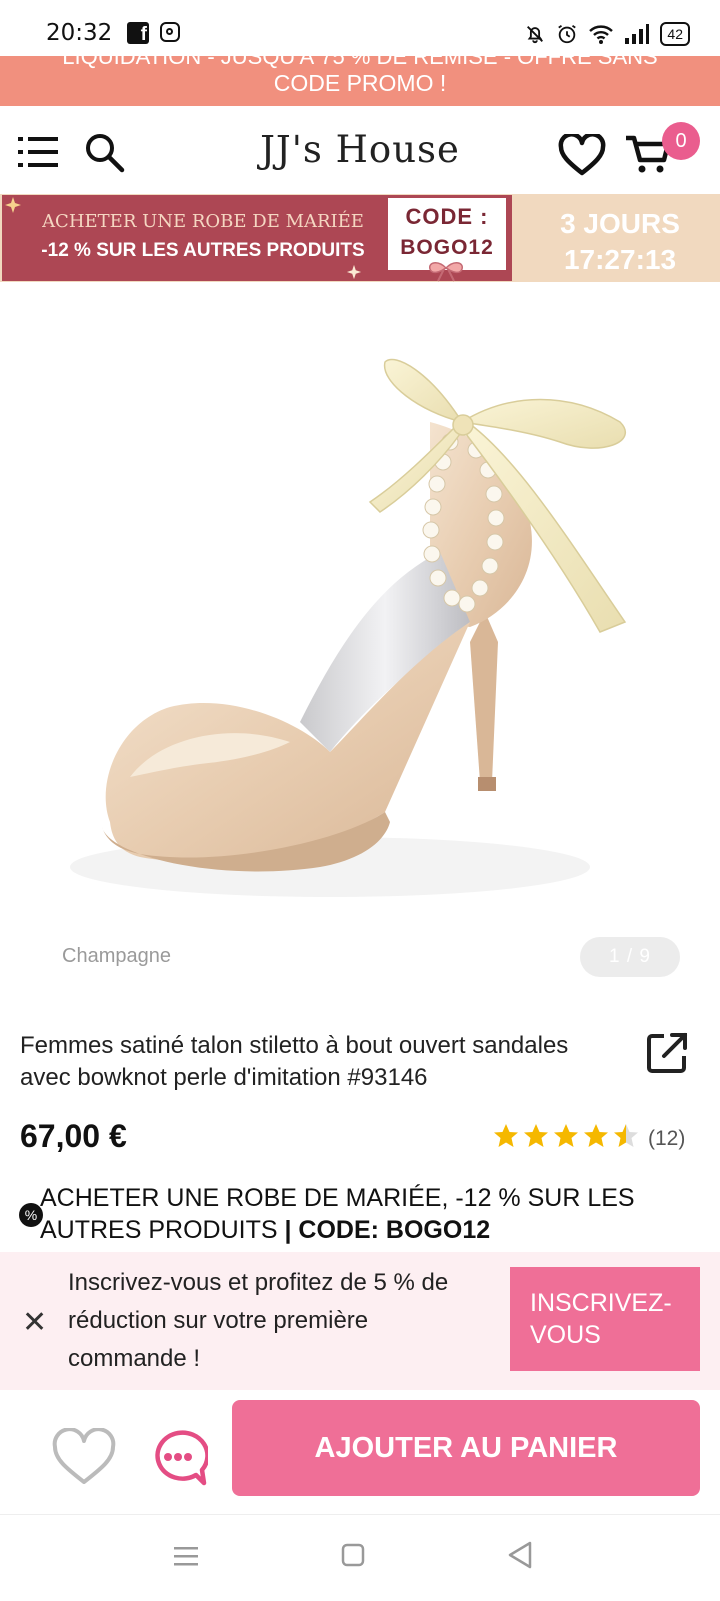 This screenshot has height=1601, width=720. What do you see at coordinates (447, 216) in the screenshot?
I see `campaign-code-label: CODE :` at bounding box center [447, 216].